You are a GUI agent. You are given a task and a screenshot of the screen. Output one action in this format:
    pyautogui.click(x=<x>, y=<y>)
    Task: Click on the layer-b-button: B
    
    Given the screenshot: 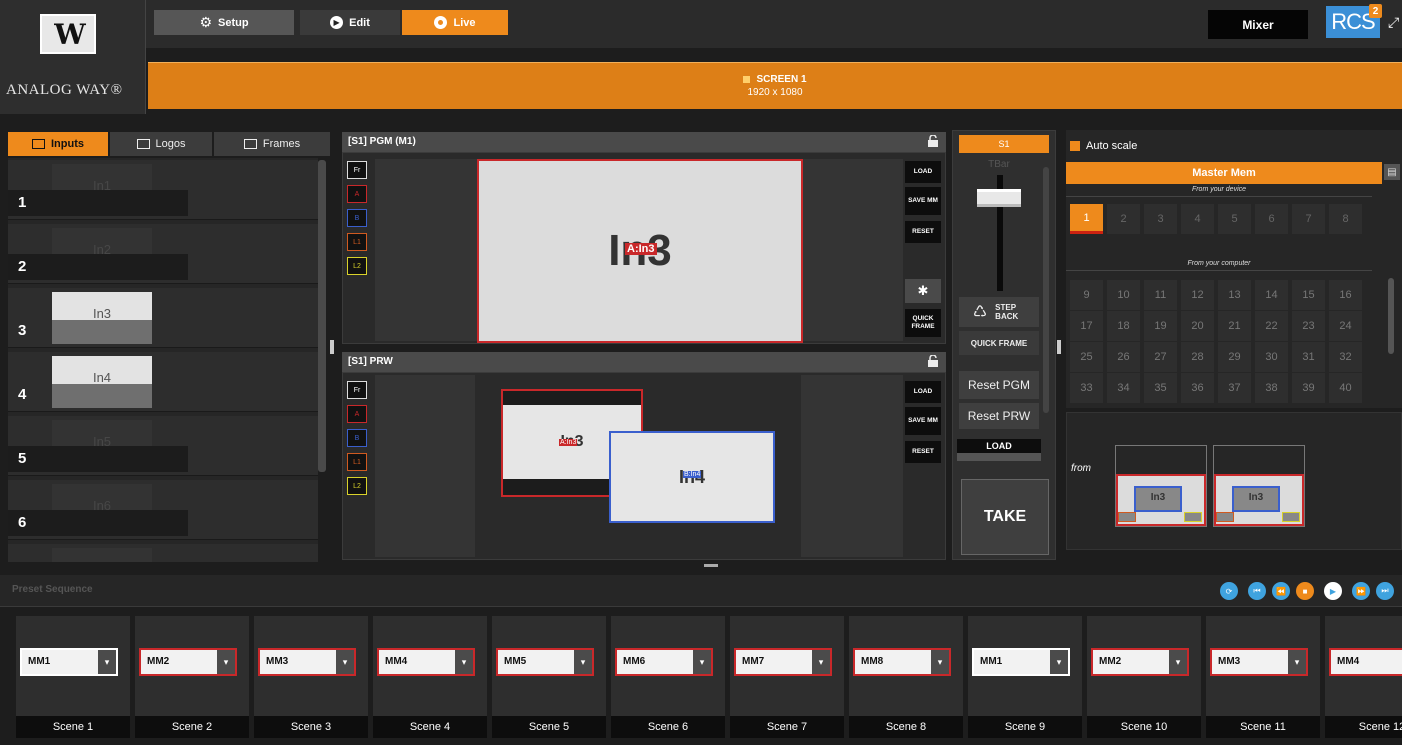 What is the action you would take?
    pyautogui.click(x=357, y=438)
    